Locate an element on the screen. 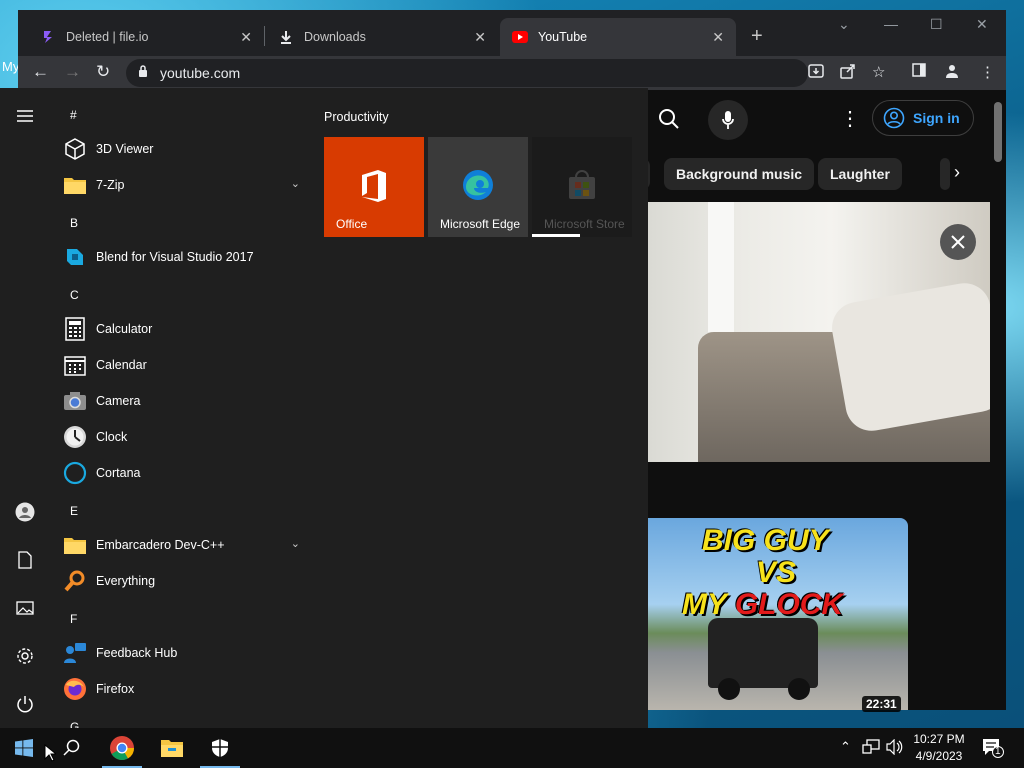 The height and width of the screenshot is (768, 1024). start-rail is located at coordinates (25, 408).